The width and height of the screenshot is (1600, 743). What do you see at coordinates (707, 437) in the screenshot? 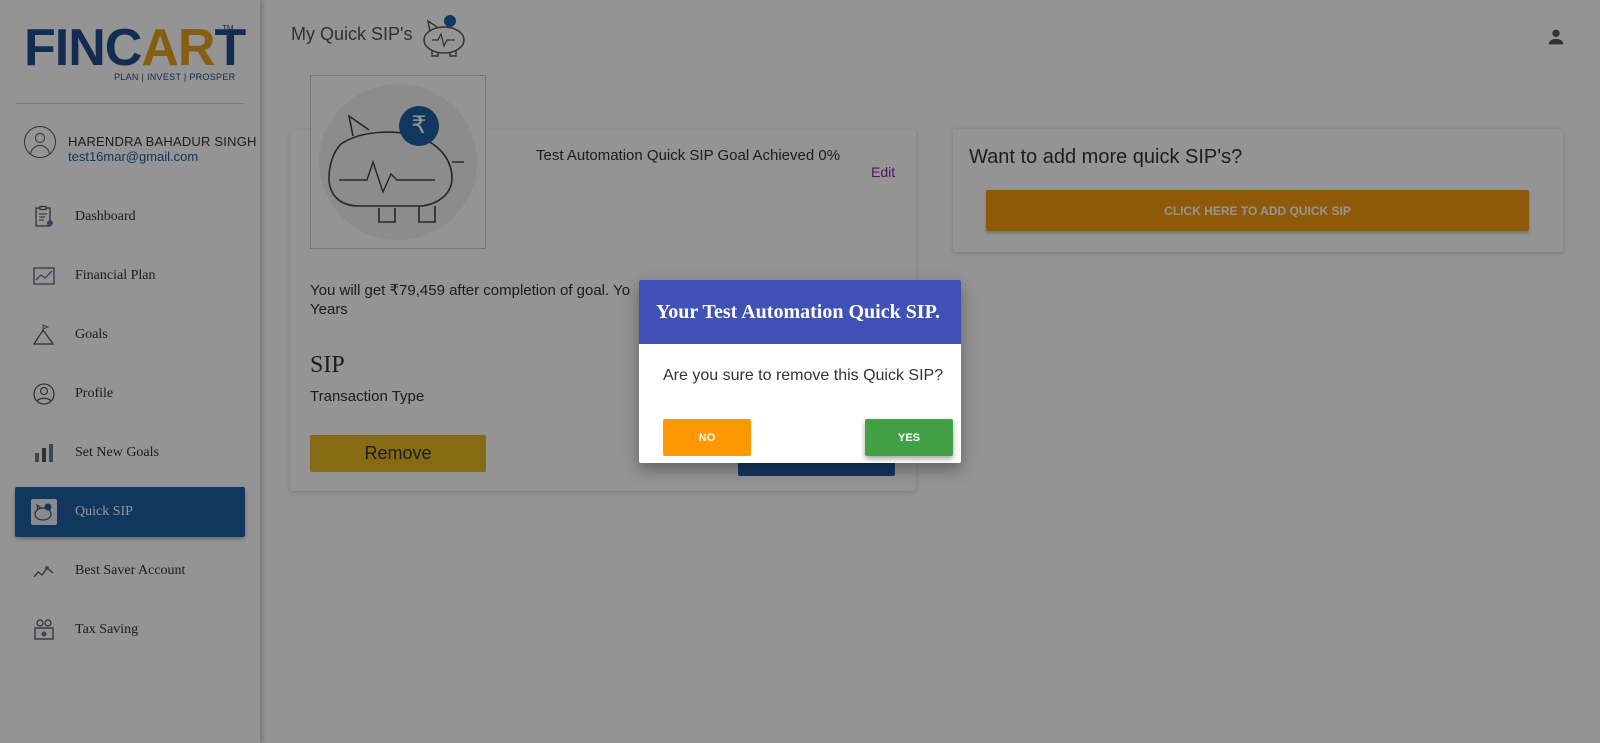
I see `no-button: NO` at bounding box center [707, 437].